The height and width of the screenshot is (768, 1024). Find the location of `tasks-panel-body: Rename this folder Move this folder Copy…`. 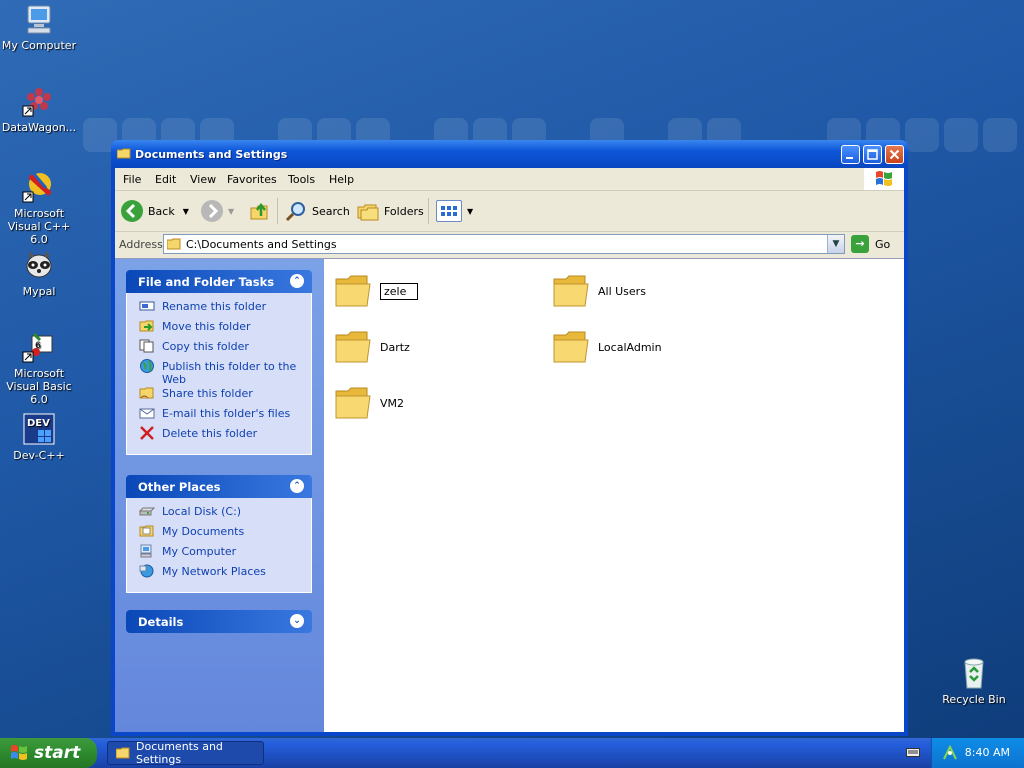

tasks-panel-body: Rename this folder Move this folder Copy… is located at coordinates (219, 374).